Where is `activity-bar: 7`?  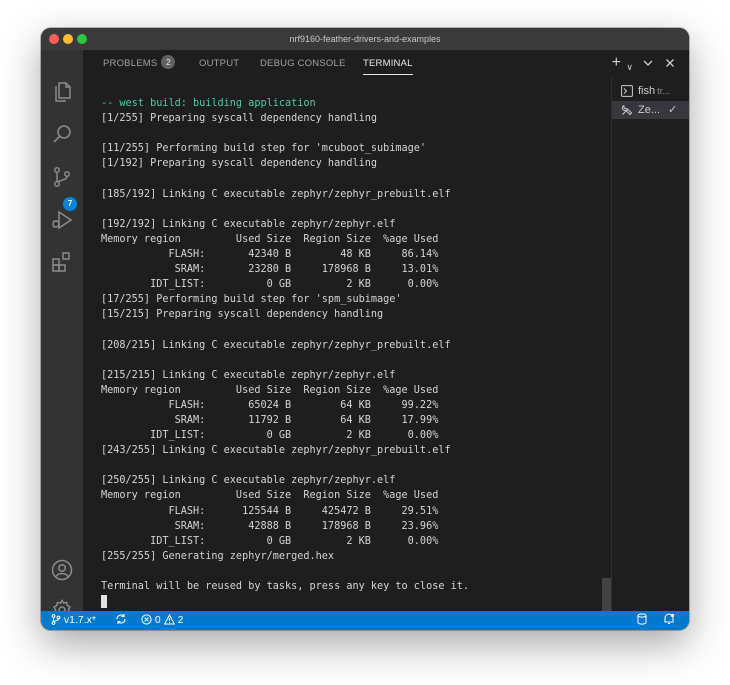
activity-bar: 7 is located at coordinates (62, 335).